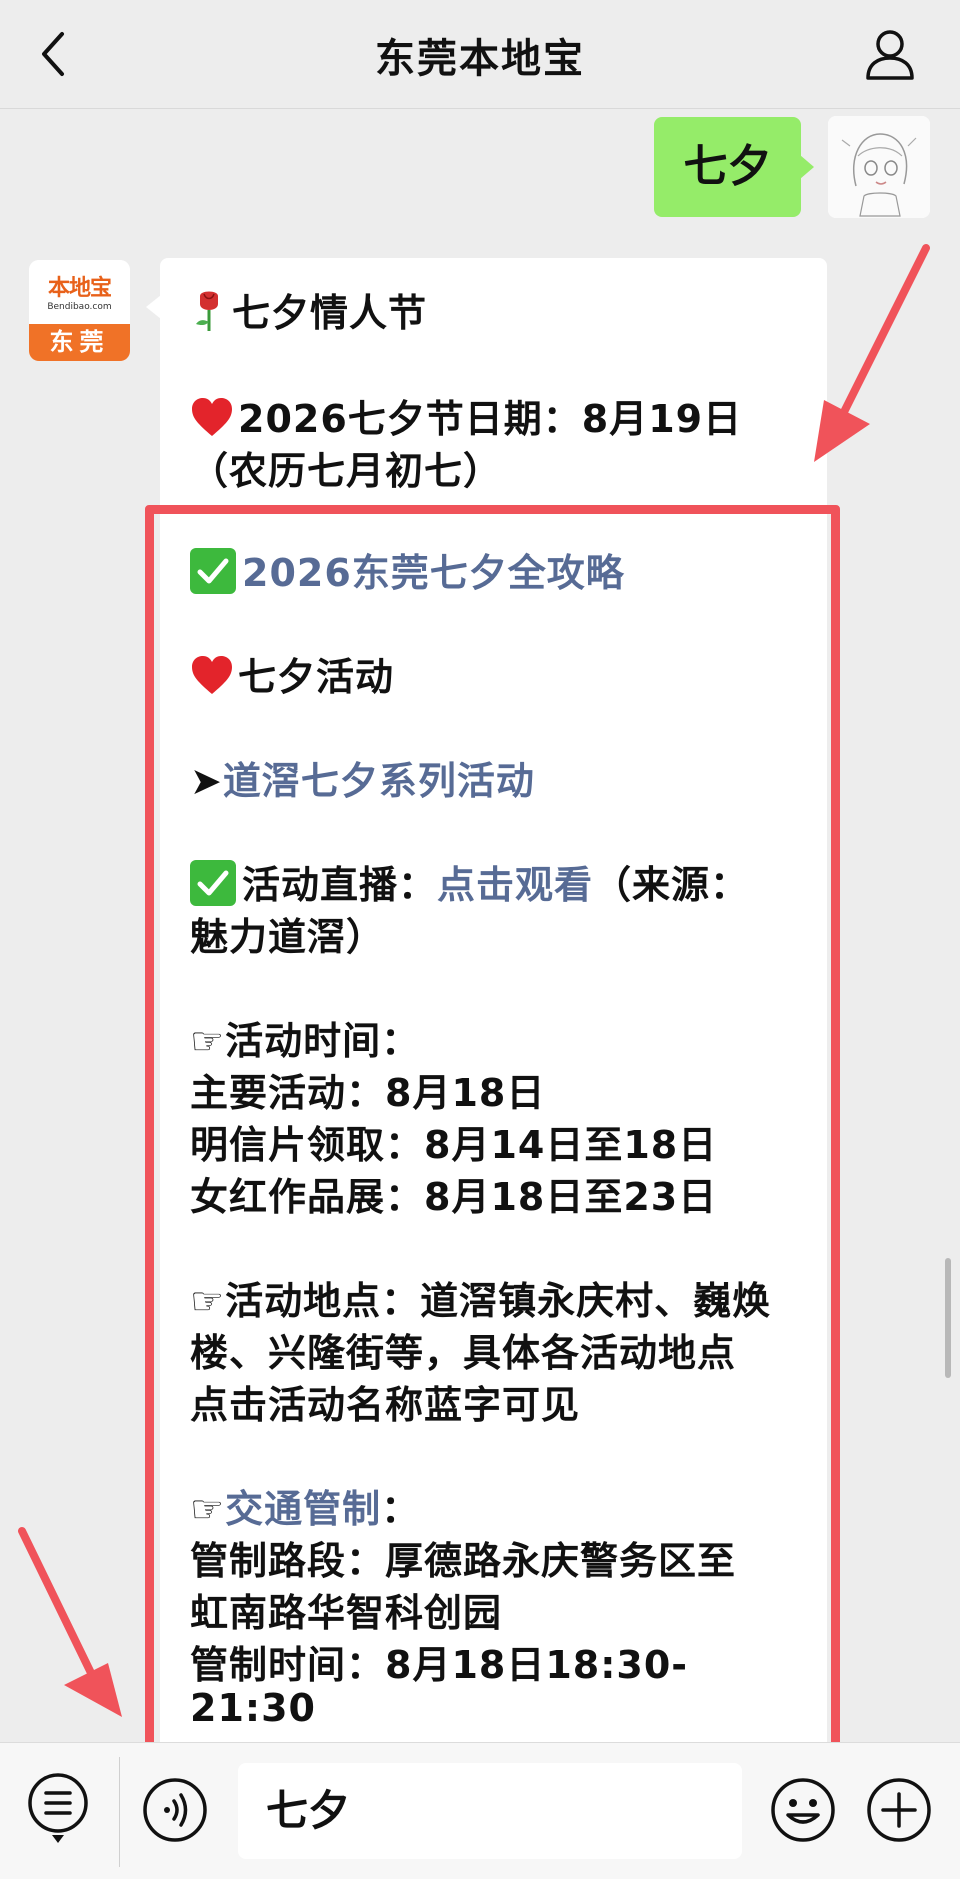  I want to click on plus-icon, so click(899, 1810).